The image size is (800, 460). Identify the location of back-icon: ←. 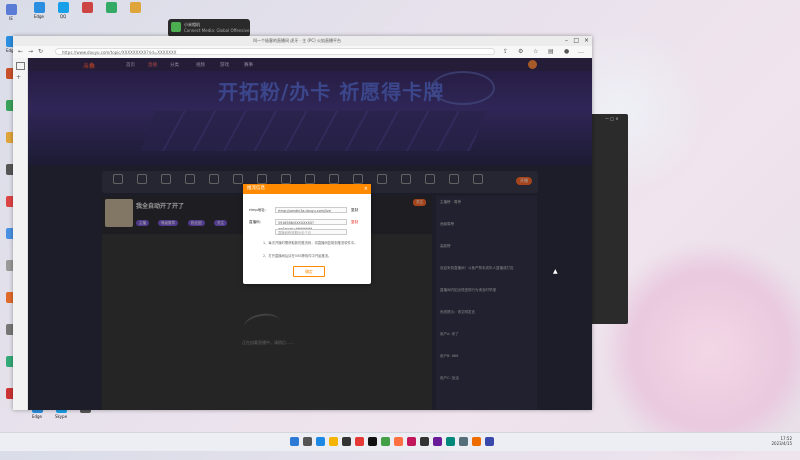
(20, 51).